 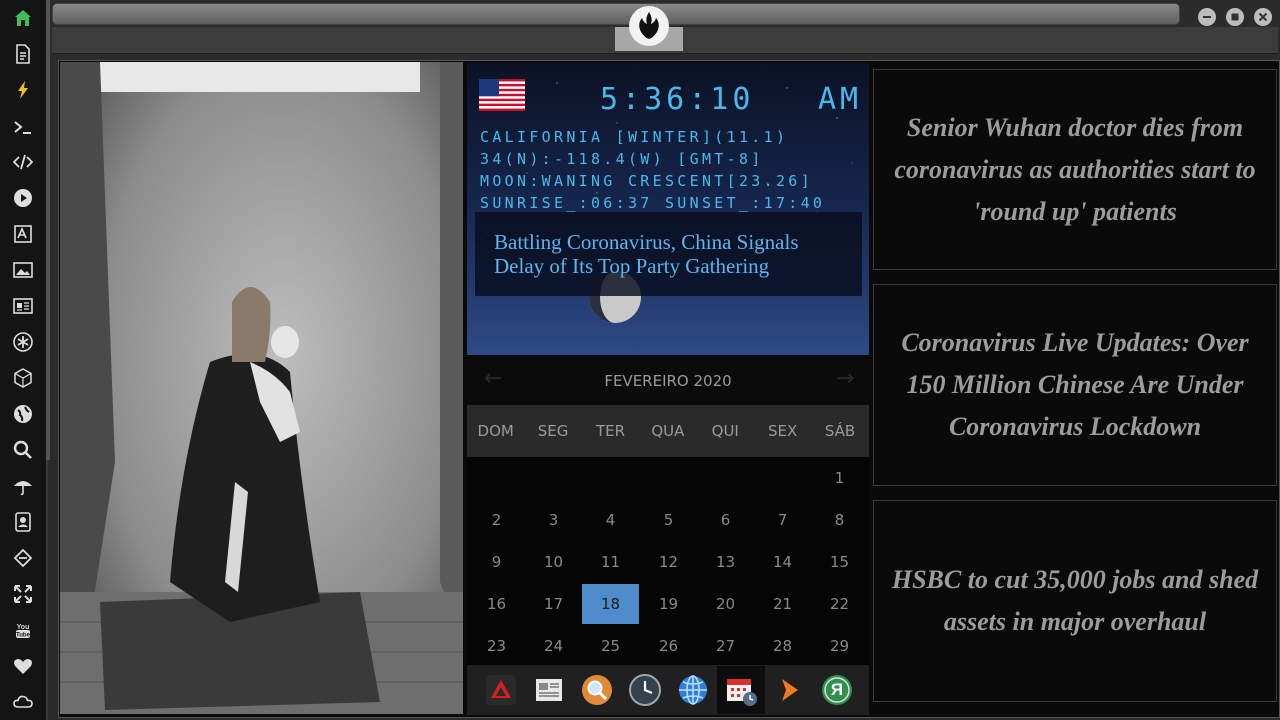 What do you see at coordinates (23, 342) in the screenshot?
I see `asterisk-icon` at bounding box center [23, 342].